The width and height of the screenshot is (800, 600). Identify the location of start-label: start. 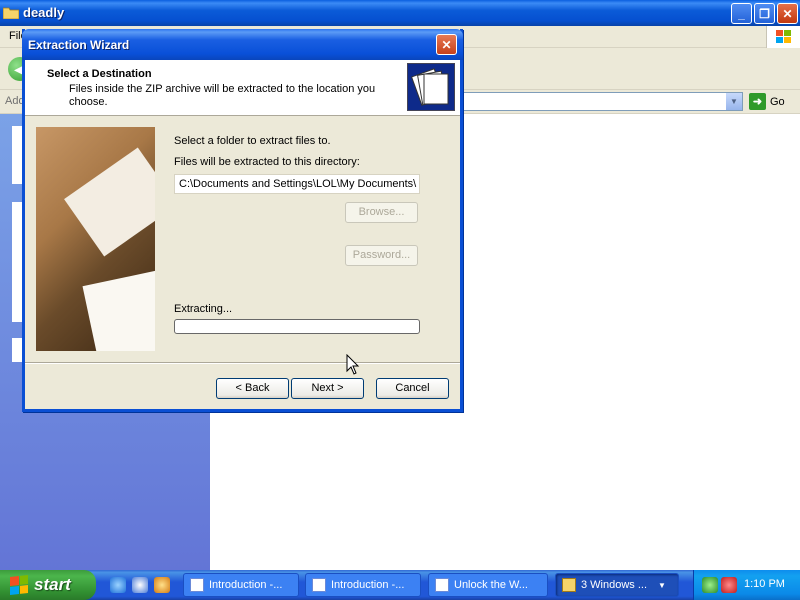
(52, 584).